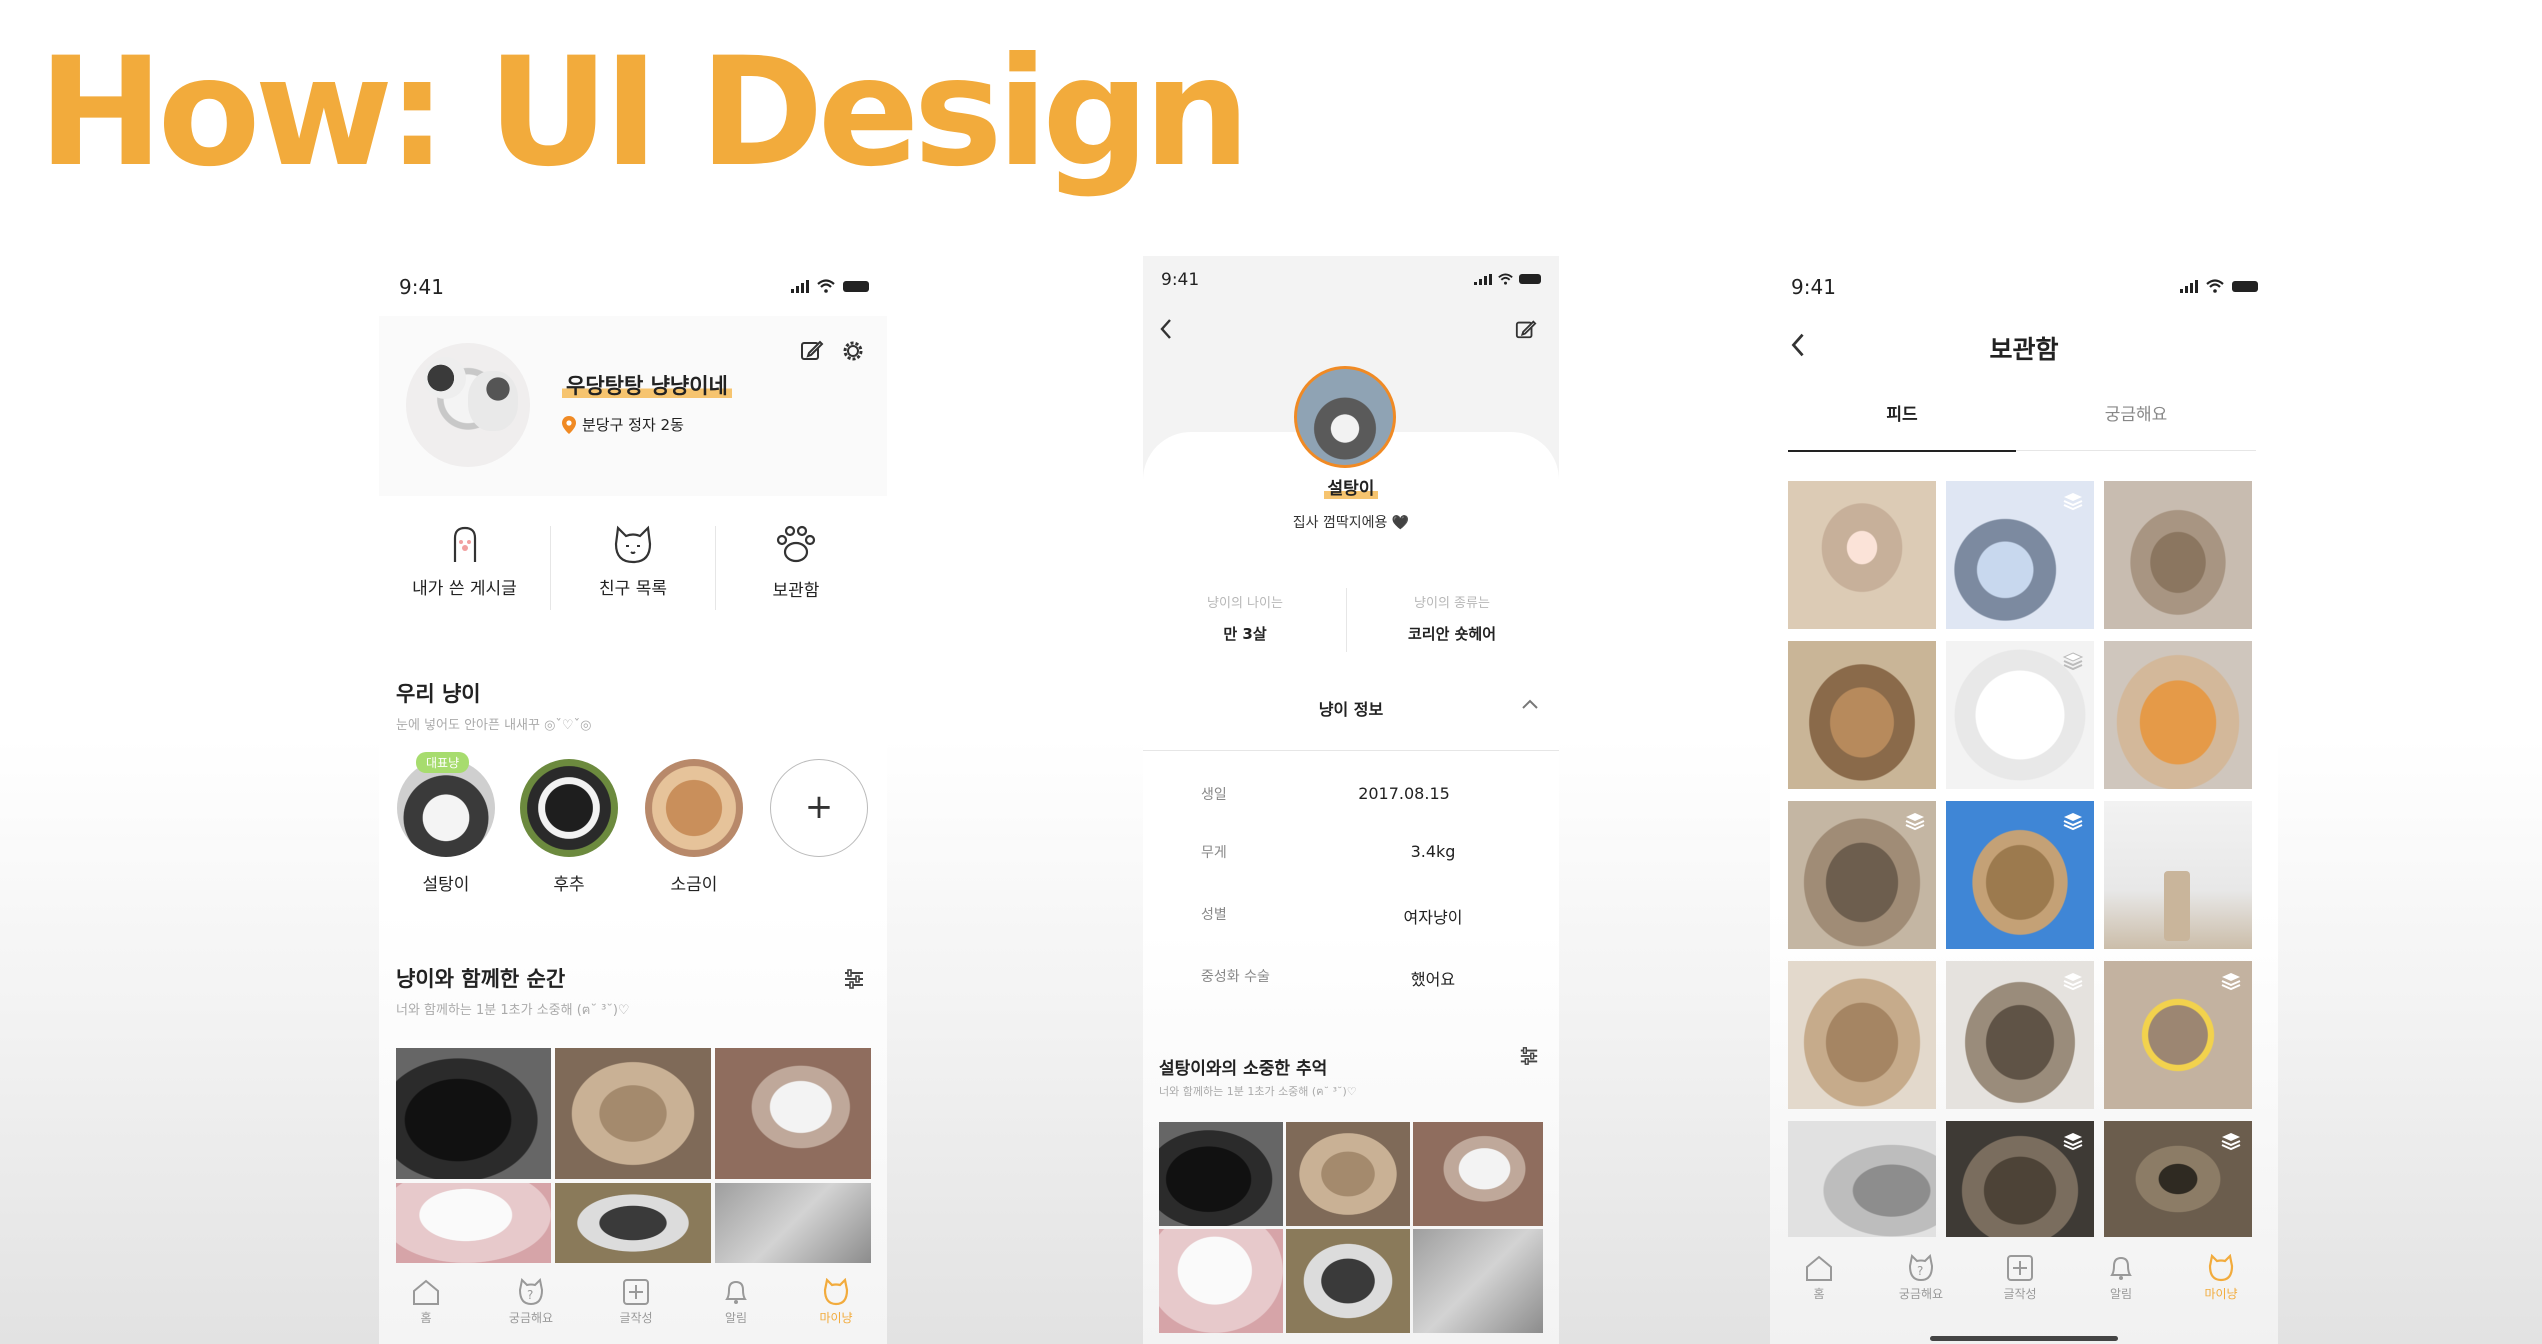 The image size is (2542, 1344). Describe the element at coordinates (836, 1291) in the screenshot. I see `cat-face-icon` at that location.